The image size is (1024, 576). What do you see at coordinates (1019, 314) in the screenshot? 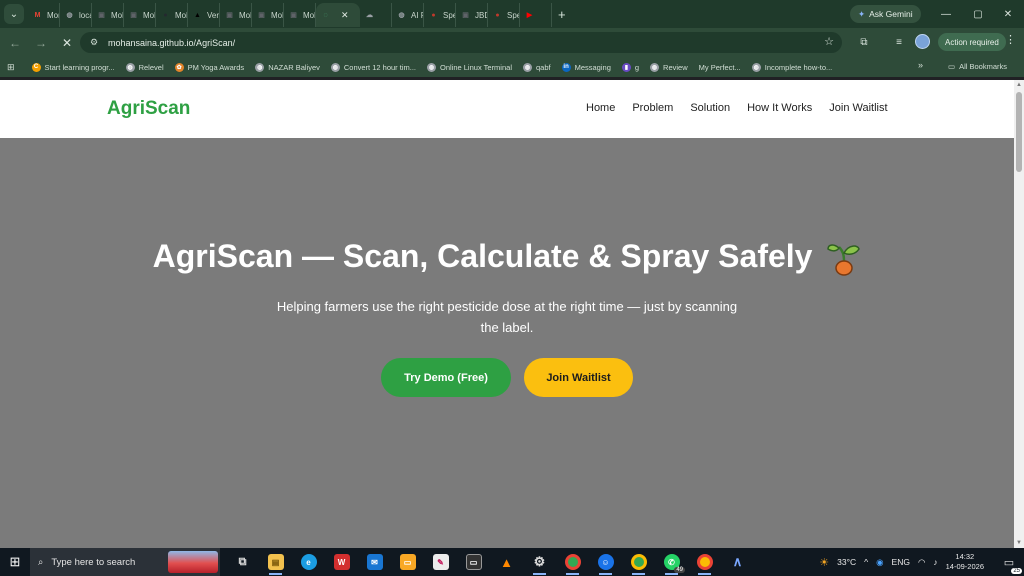
I see `page-scrollbar: ▲ ▼` at bounding box center [1019, 314].